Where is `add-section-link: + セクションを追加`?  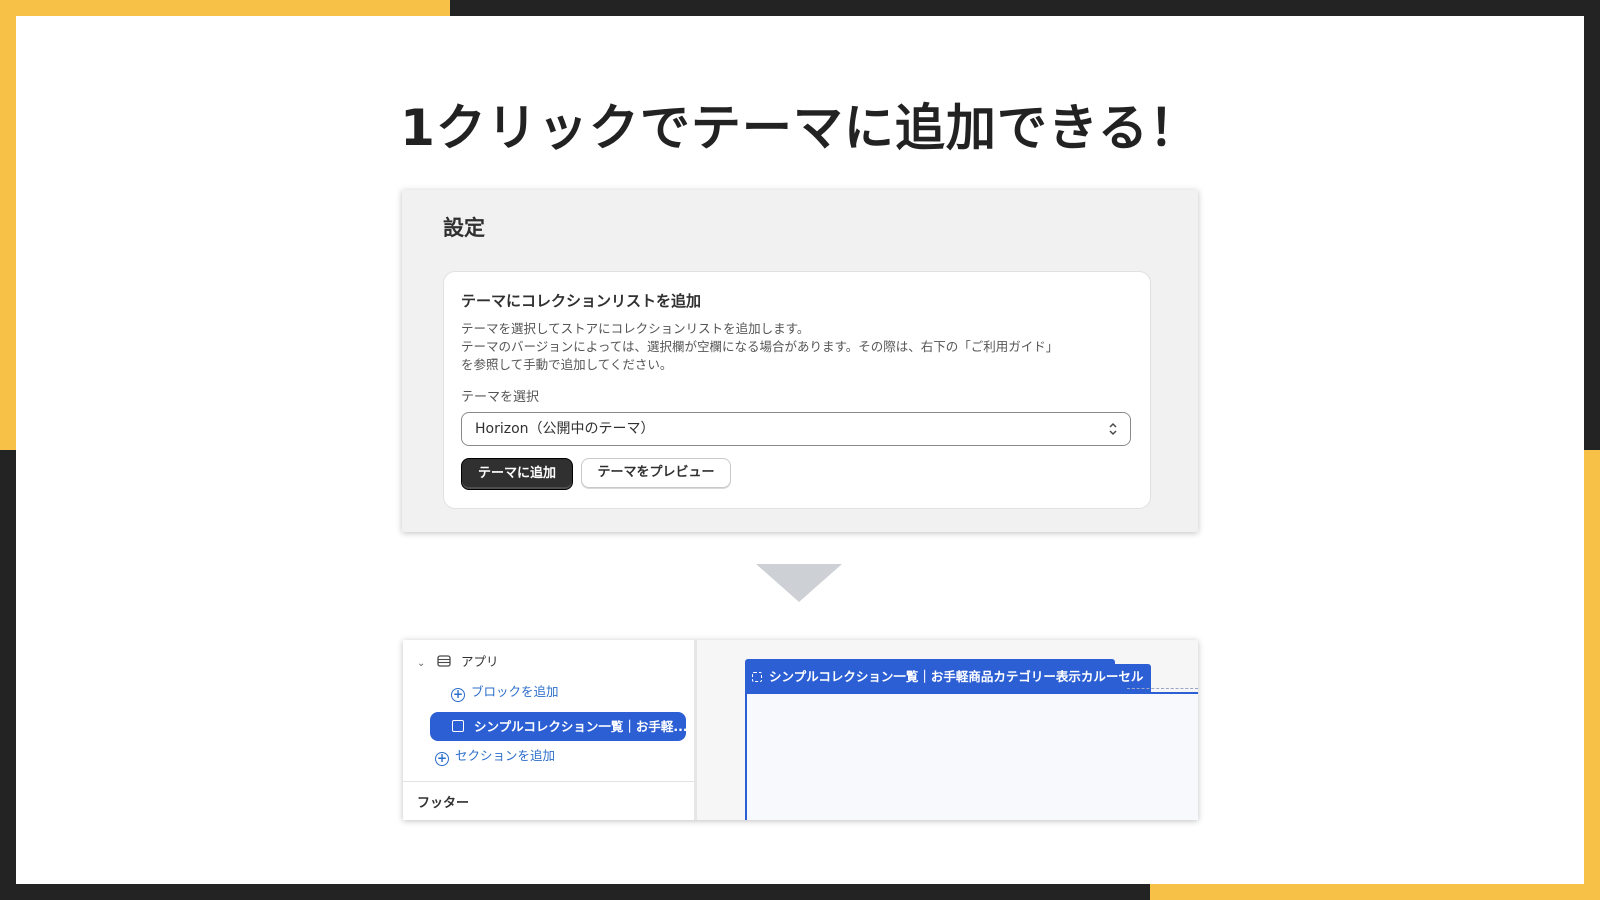 add-section-link: + セクションを追加 is located at coordinates (495, 756).